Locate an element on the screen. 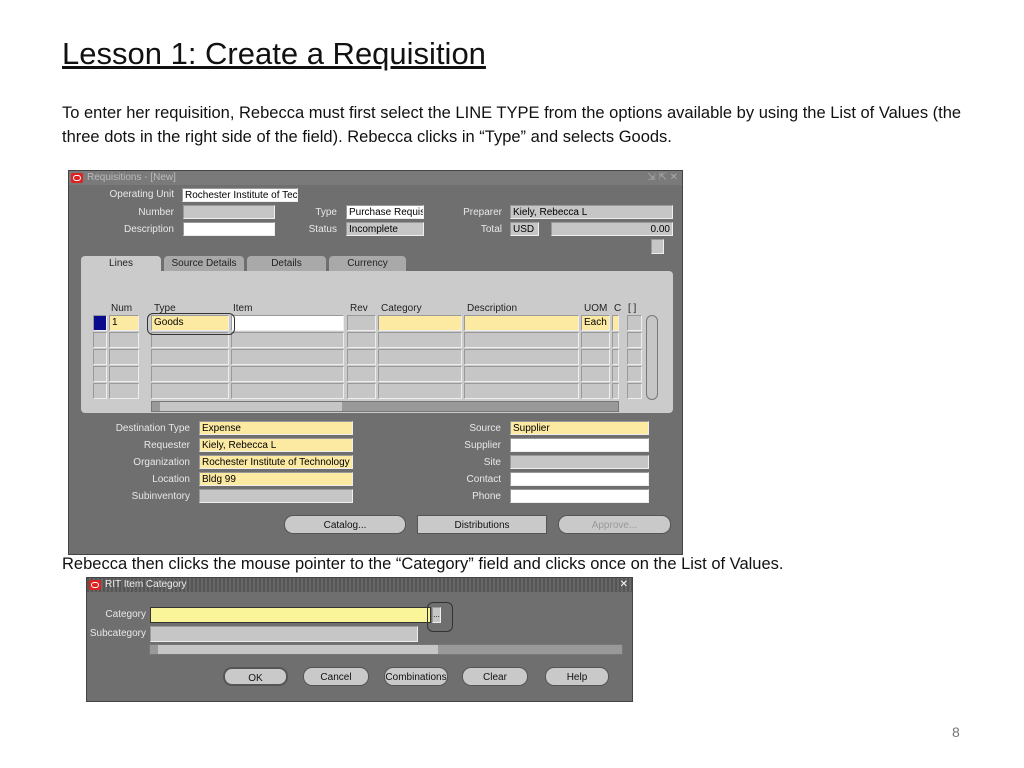  source-field: Supplier is located at coordinates (579, 428).